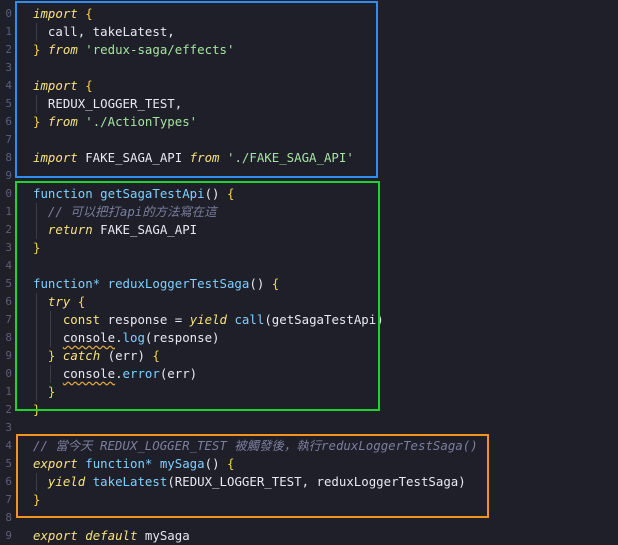 This screenshot has width=618, height=545. I want to click on code-token: export, so click(55, 535).